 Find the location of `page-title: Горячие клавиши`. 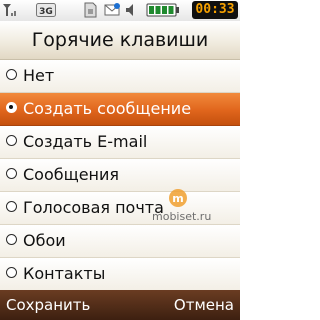

page-title: Горячие клавиши is located at coordinates (120, 40).